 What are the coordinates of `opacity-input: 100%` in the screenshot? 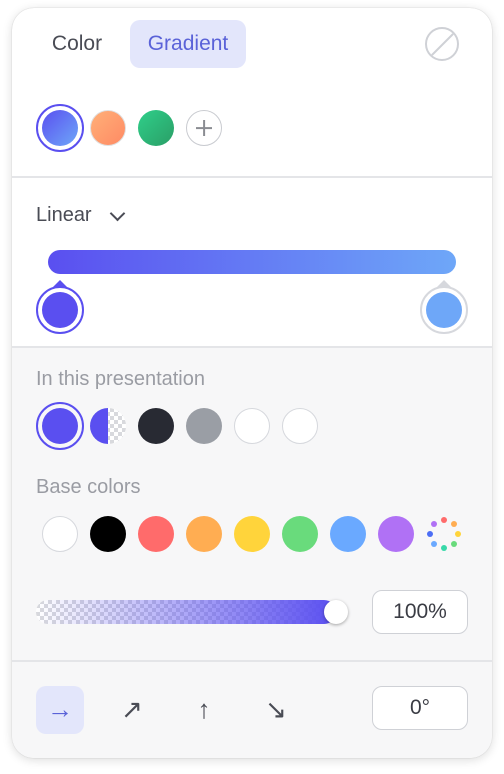 It's located at (420, 612).